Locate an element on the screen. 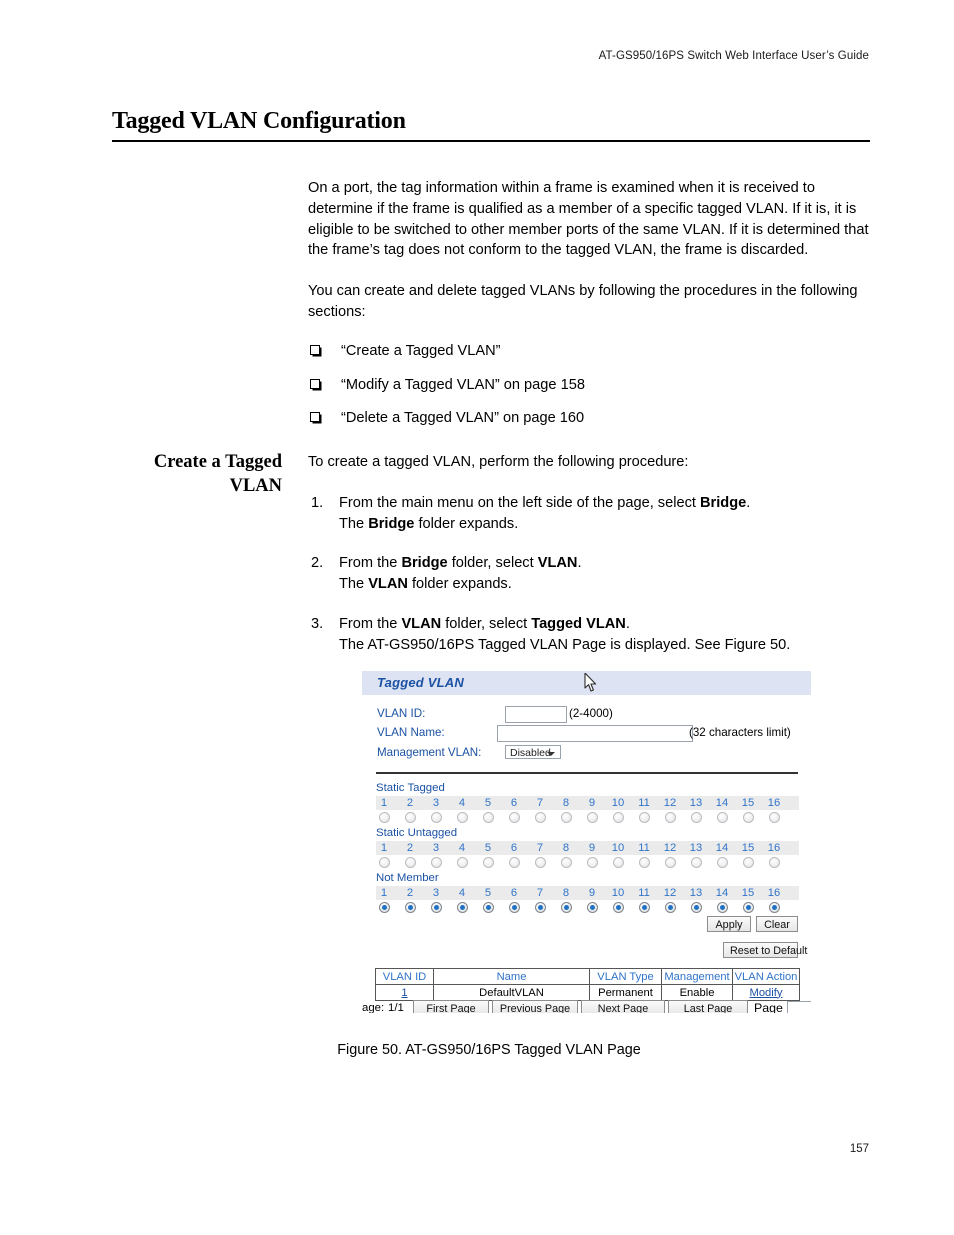  vlan-id-link: 1 is located at coordinates (404, 993).